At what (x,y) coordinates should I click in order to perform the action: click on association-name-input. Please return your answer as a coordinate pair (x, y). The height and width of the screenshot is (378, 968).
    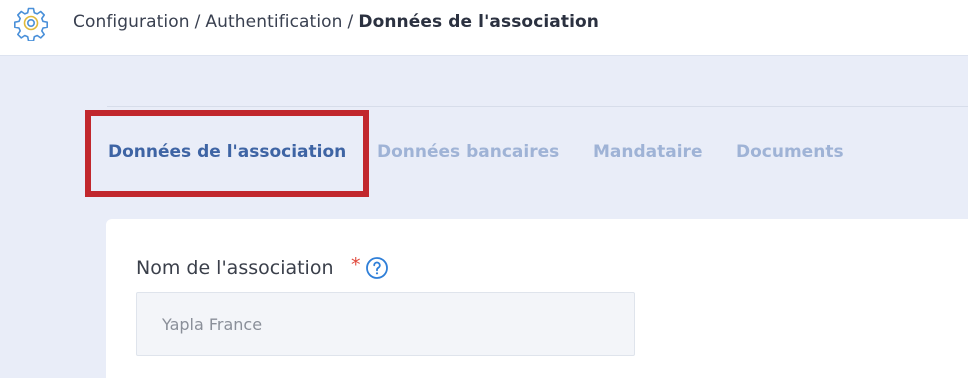
    Looking at the image, I should click on (385, 324).